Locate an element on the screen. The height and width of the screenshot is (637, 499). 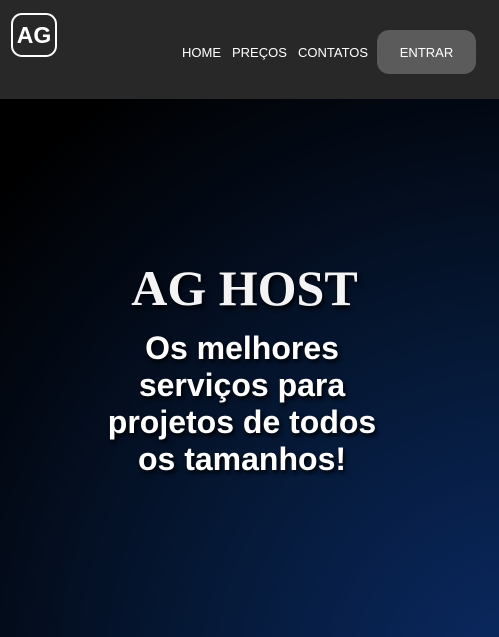
hero-title: AG HOST is located at coordinates (244, 288).